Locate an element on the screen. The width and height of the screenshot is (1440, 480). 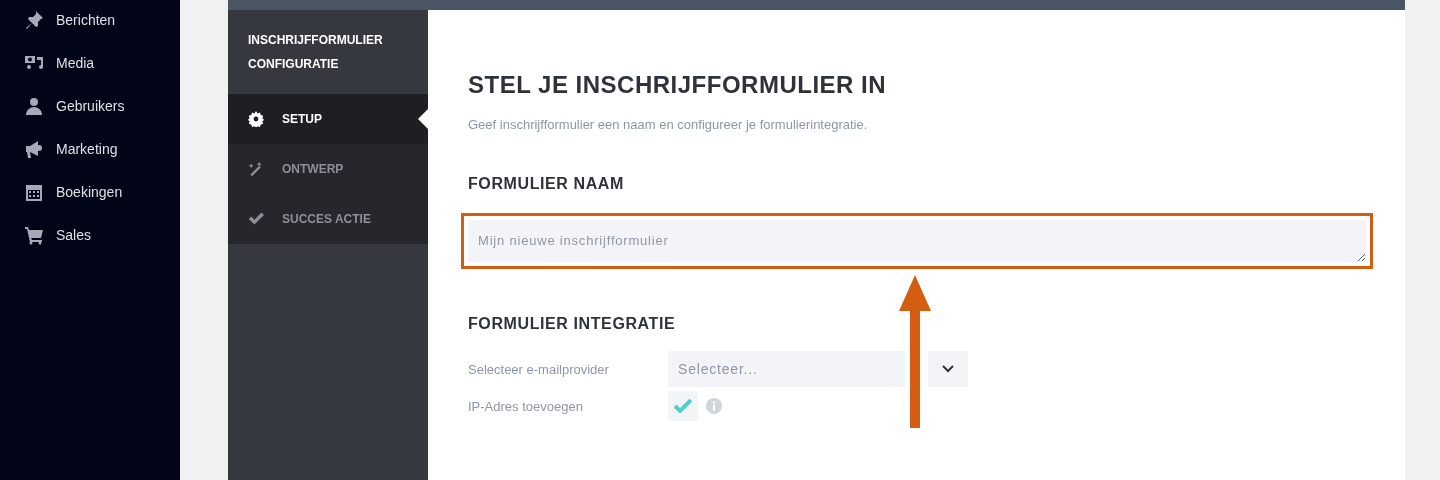
dropdown-button is located at coordinates (948, 369).